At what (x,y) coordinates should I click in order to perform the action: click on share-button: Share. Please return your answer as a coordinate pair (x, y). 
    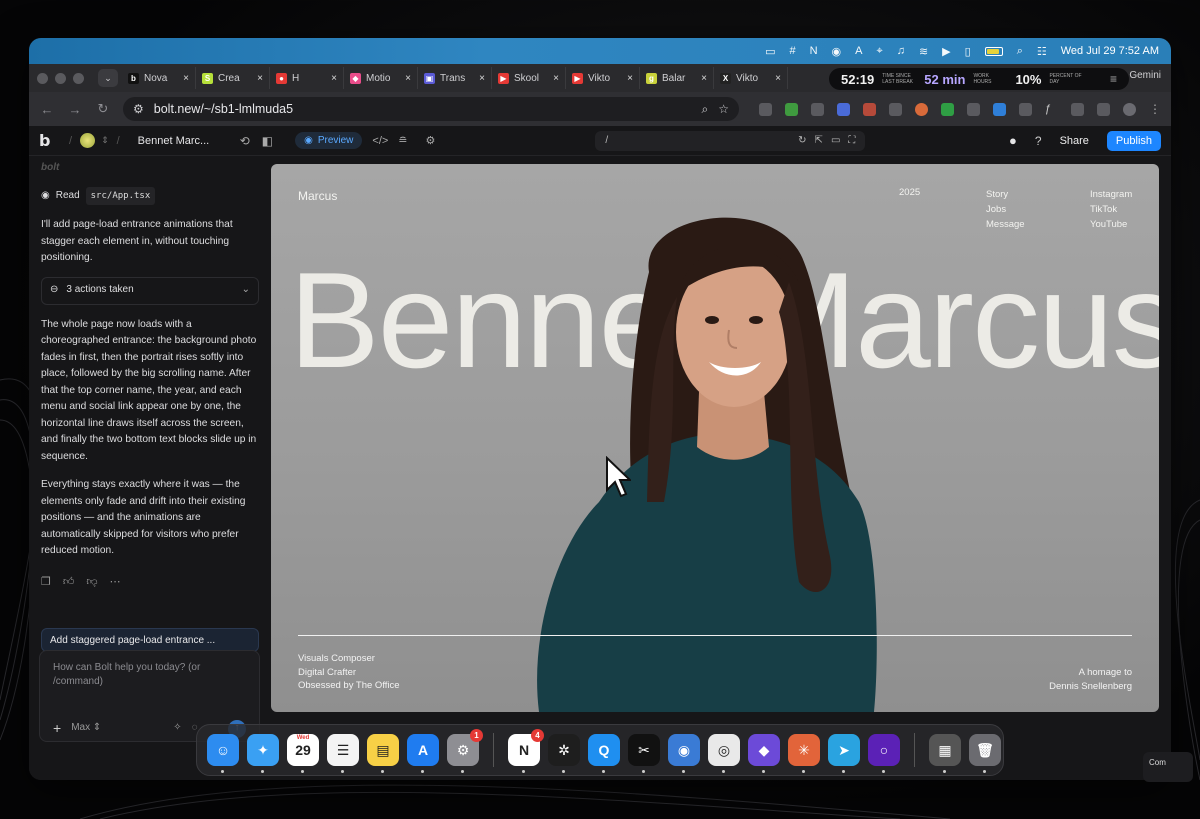
    Looking at the image, I should click on (1074, 141).